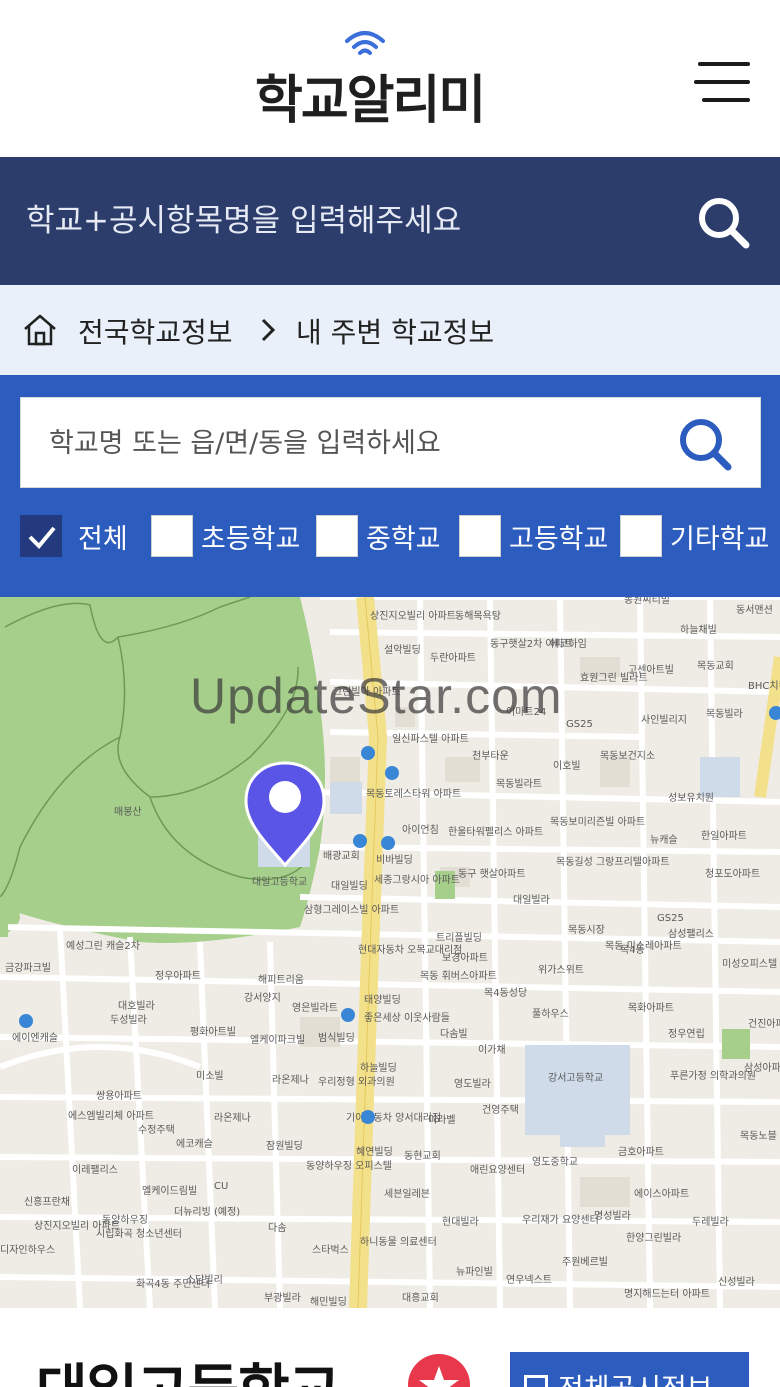  I want to click on hamburger-menu-icon, so click(724, 84).